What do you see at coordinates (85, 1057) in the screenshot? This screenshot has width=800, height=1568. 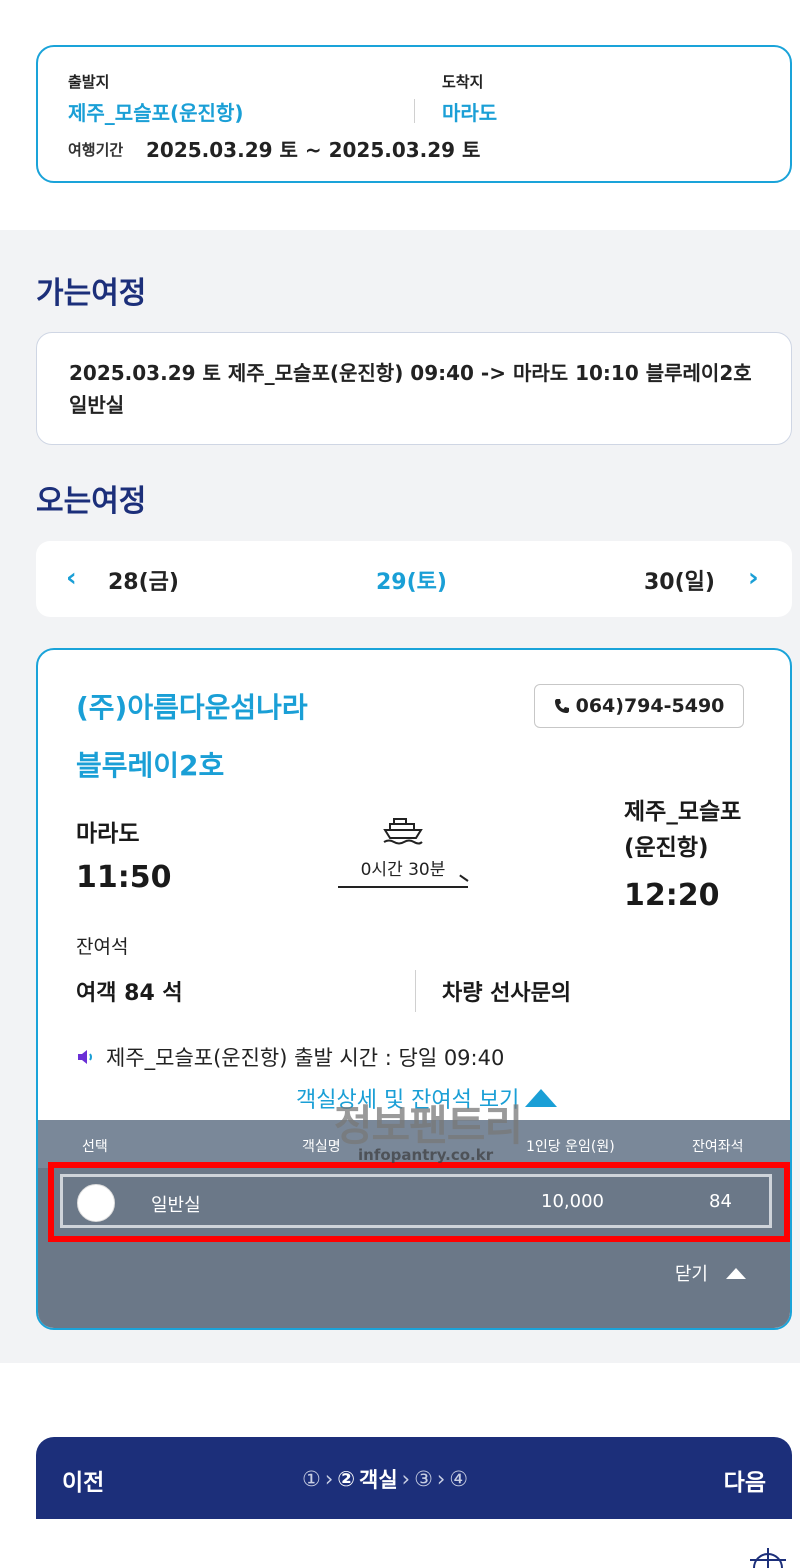 I see `speaker-icon` at bounding box center [85, 1057].